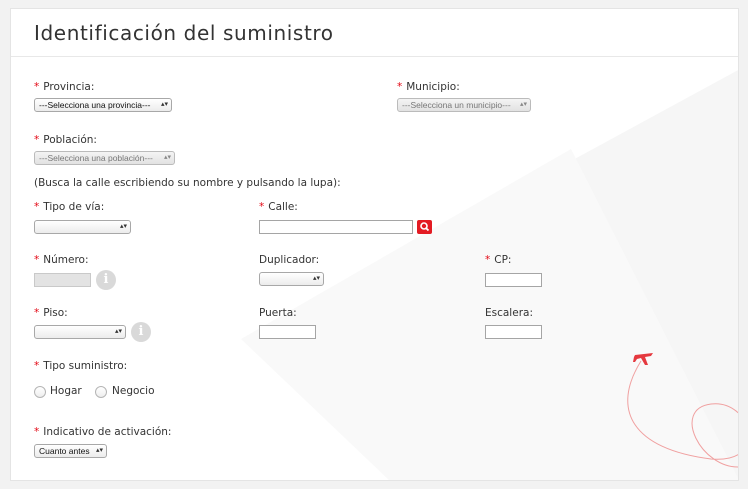 The image size is (748, 489). I want to click on page-title: Identificación del suministro, so click(184, 33).